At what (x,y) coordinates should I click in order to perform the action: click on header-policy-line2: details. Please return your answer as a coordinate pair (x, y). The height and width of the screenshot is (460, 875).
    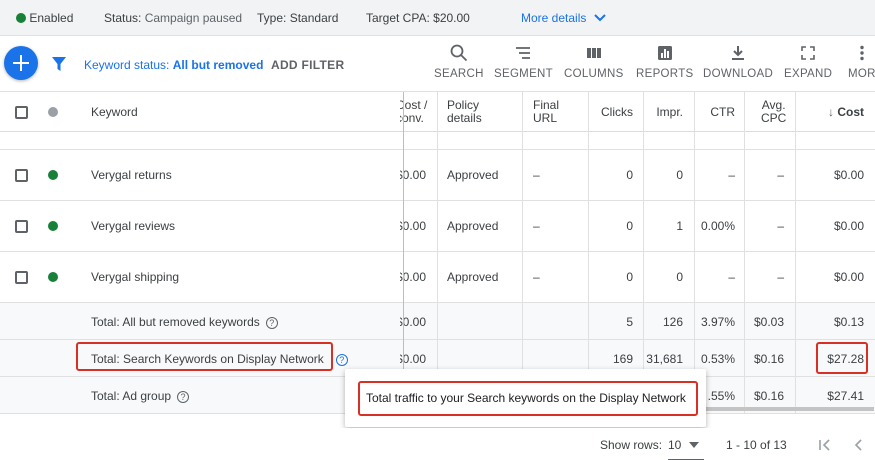
    Looking at the image, I should click on (464, 118).